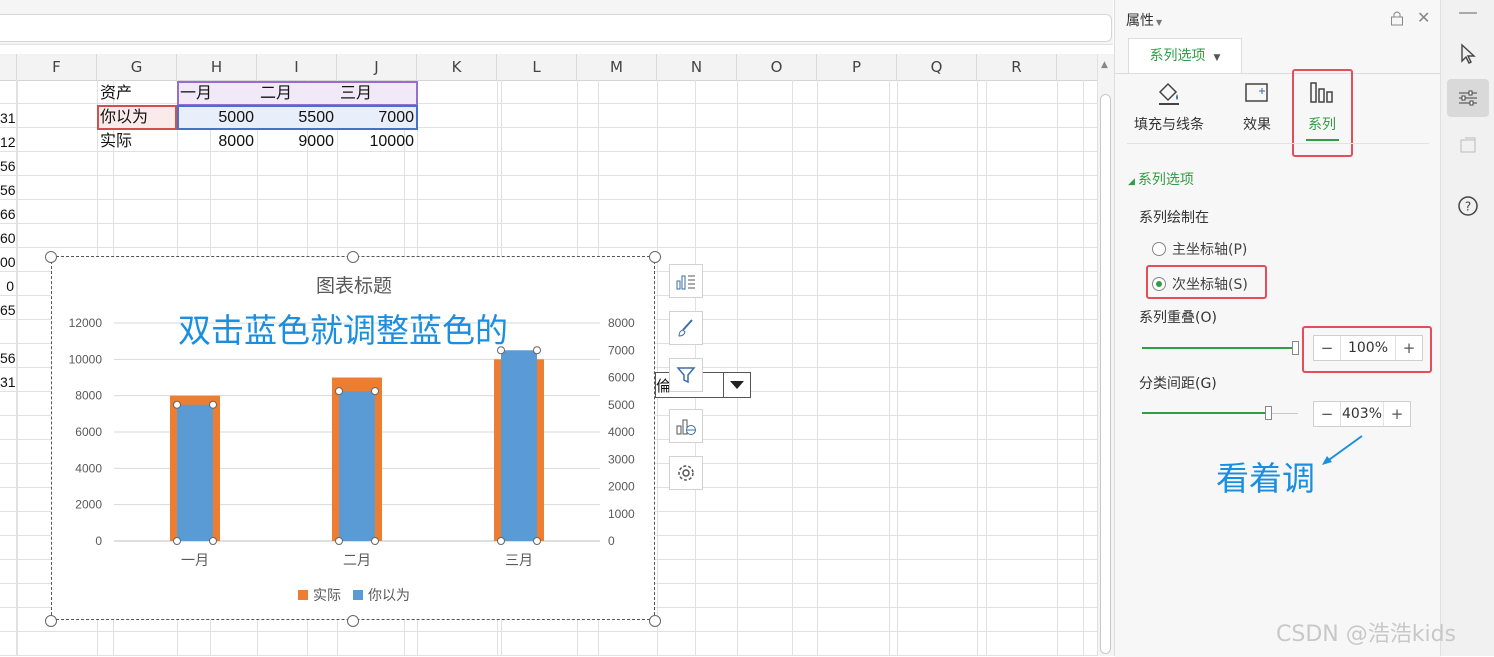 The height and width of the screenshot is (657, 1494). I want to click on decrement-button: −, so click(1327, 414).